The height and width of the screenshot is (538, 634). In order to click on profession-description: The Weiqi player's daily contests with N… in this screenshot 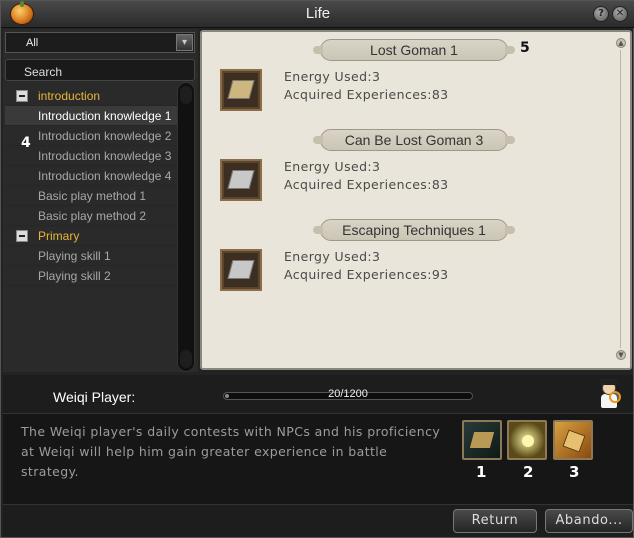, I will do `click(231, 451)`.